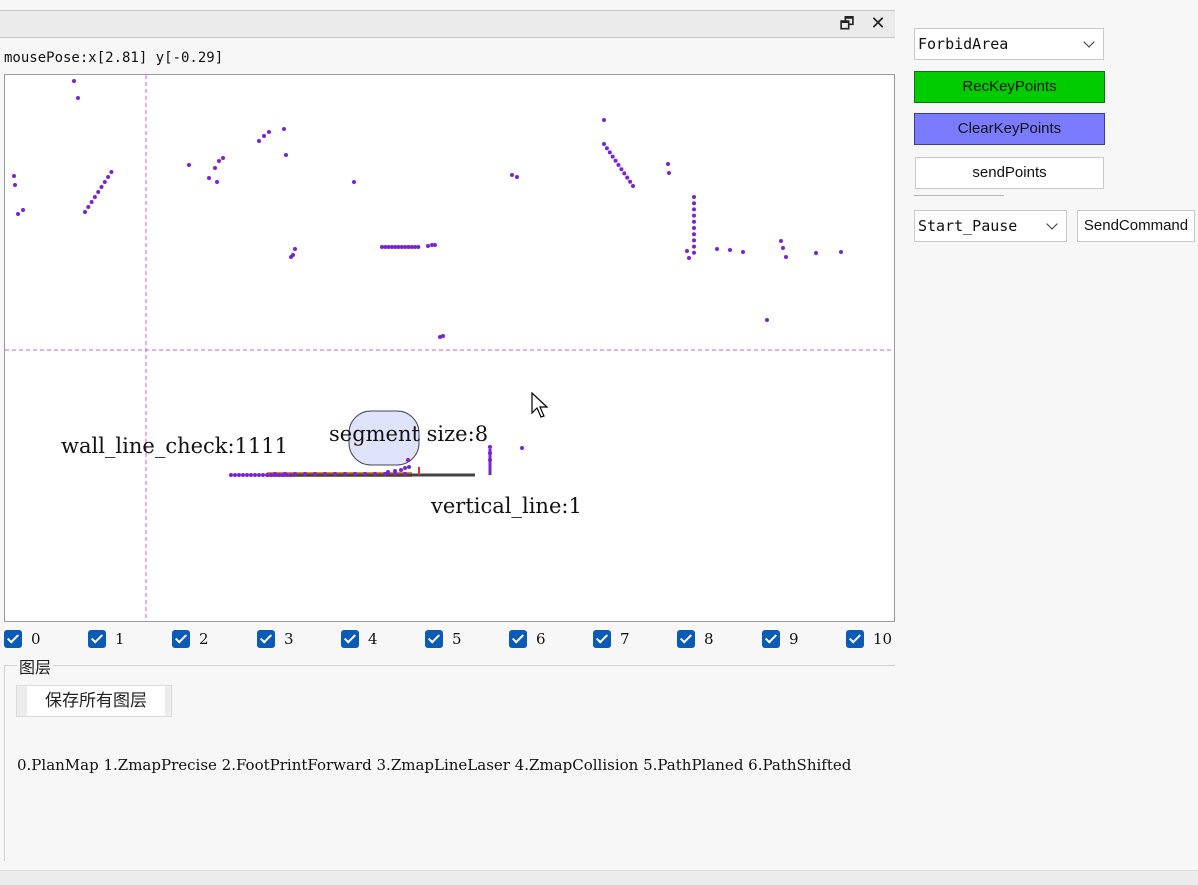 This screenshot has height=885, width=1198. What do you see at coordinates (990, 226) in the screenshot?
I see `command-select: Start_Pause` at bounding box center [990, 226].